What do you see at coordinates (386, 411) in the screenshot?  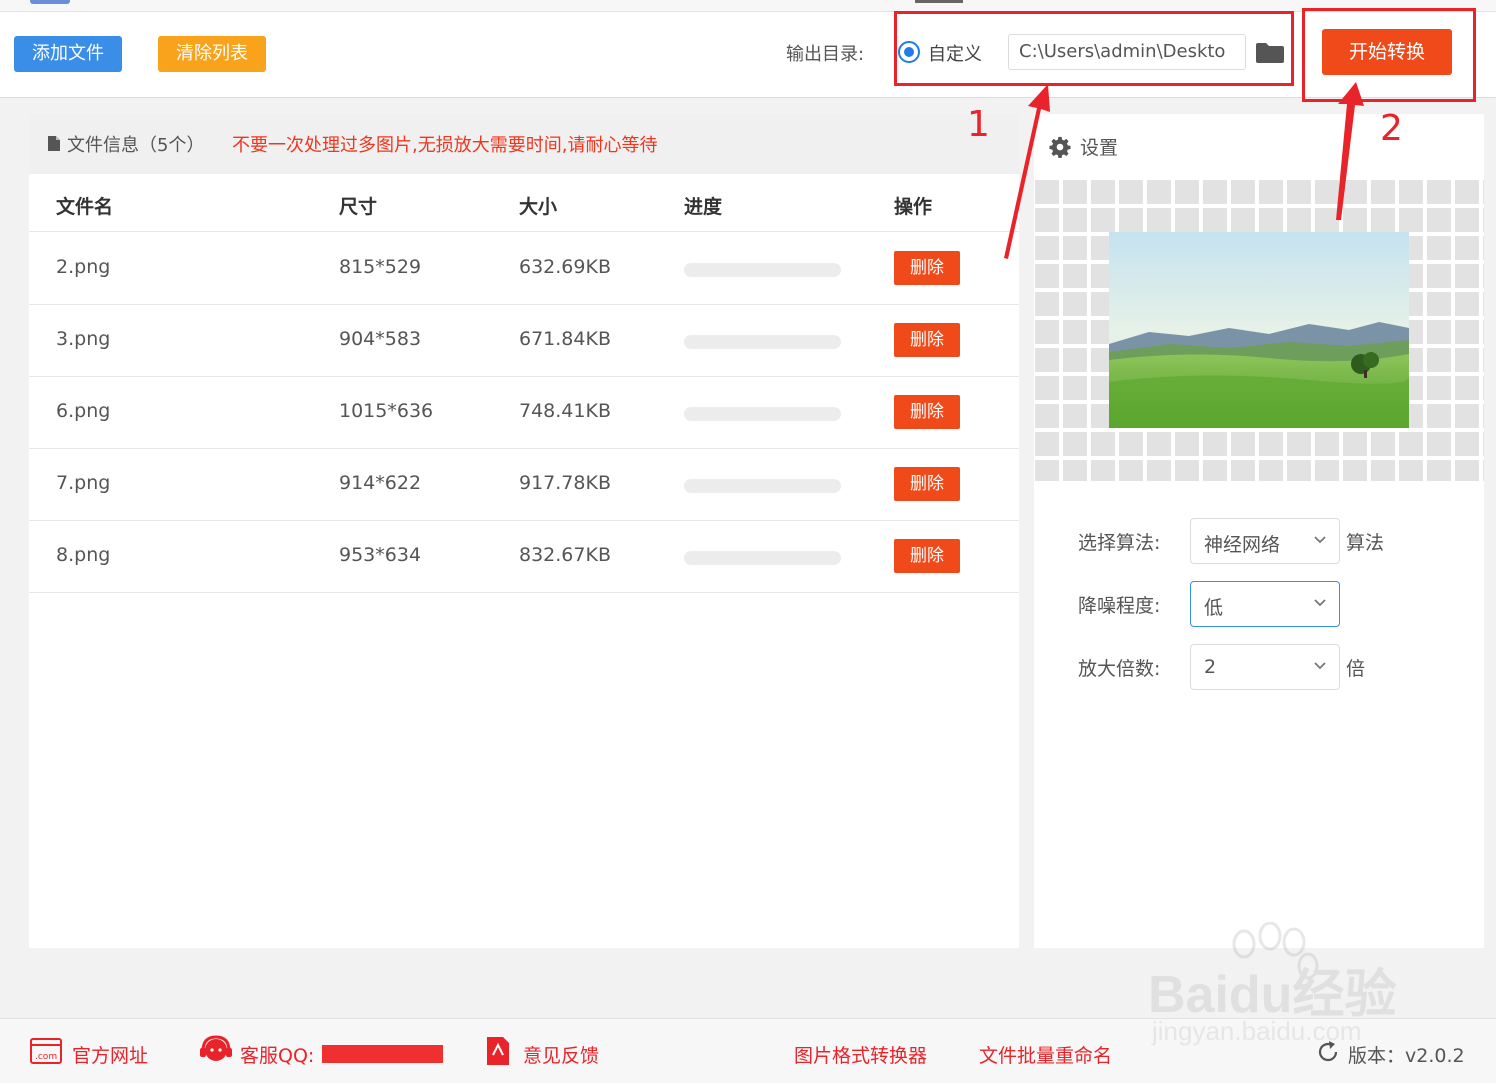 I see `dimensions-cell: 1015*636` at bounding box center [386, 411].